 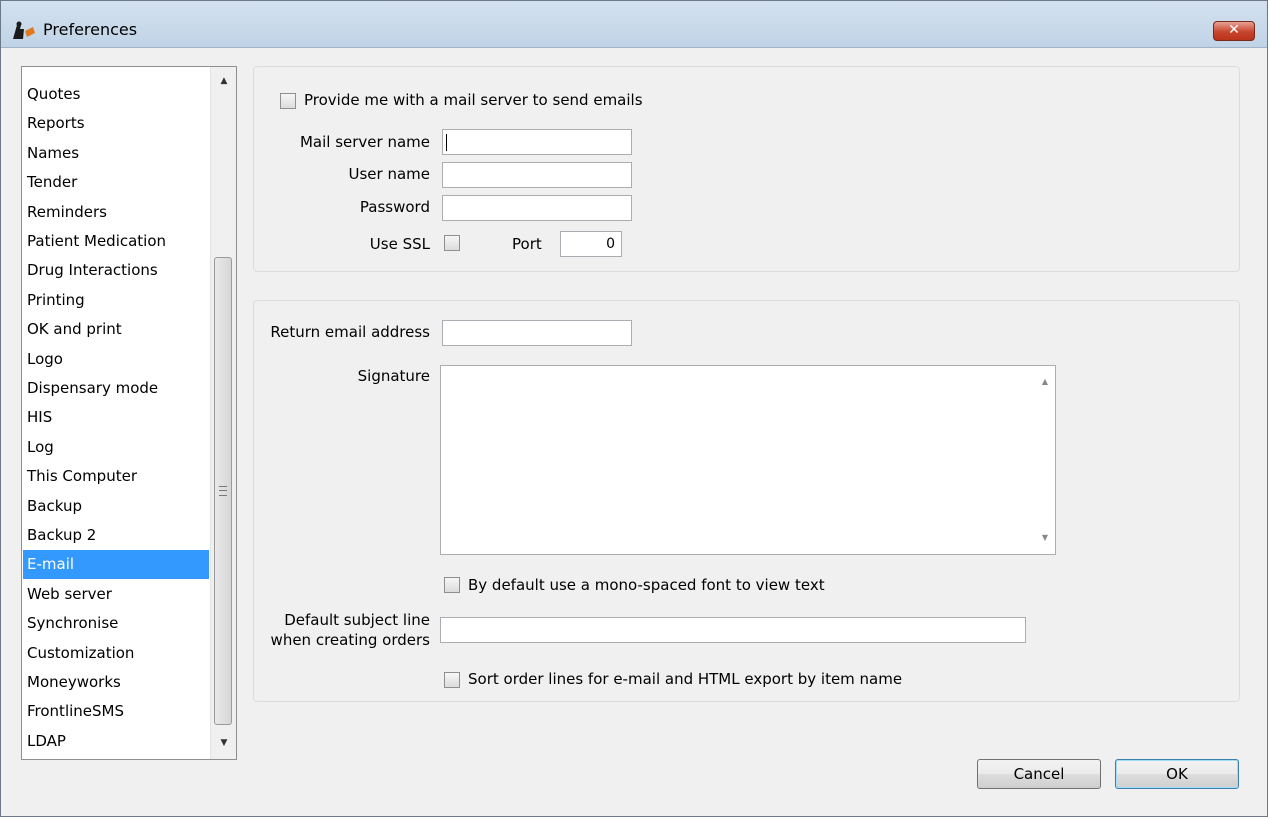 What do you see at coordinates (116, 182) in the screenshot?
I see `sidebar-item: Tender` at bounding box center [116, 182].